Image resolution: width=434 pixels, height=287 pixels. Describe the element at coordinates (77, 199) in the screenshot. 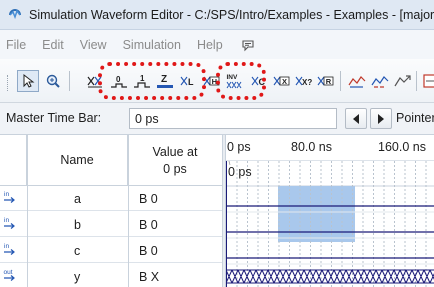

I see `signal-name: a` at that location.